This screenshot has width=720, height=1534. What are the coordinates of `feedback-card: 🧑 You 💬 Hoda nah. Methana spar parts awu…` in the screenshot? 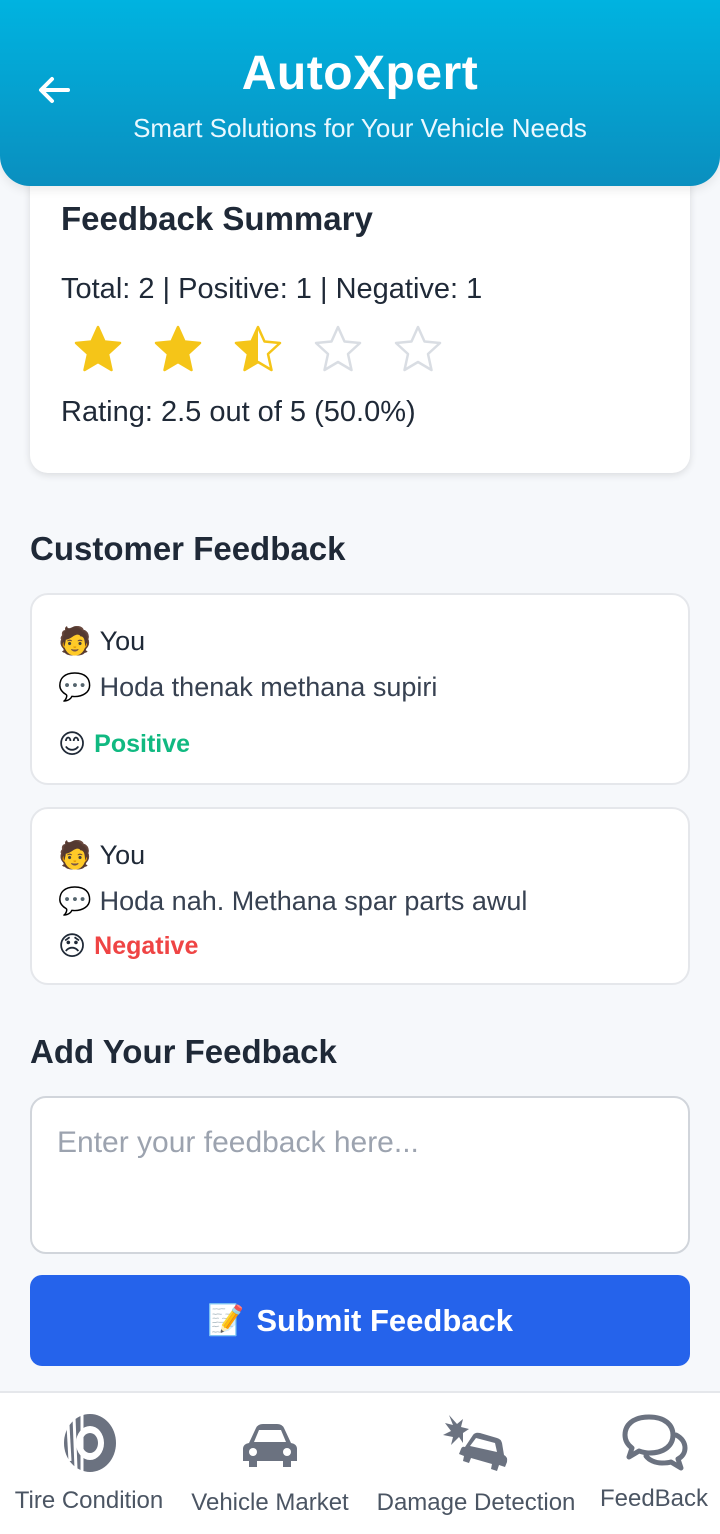 It's located at (360, 896).